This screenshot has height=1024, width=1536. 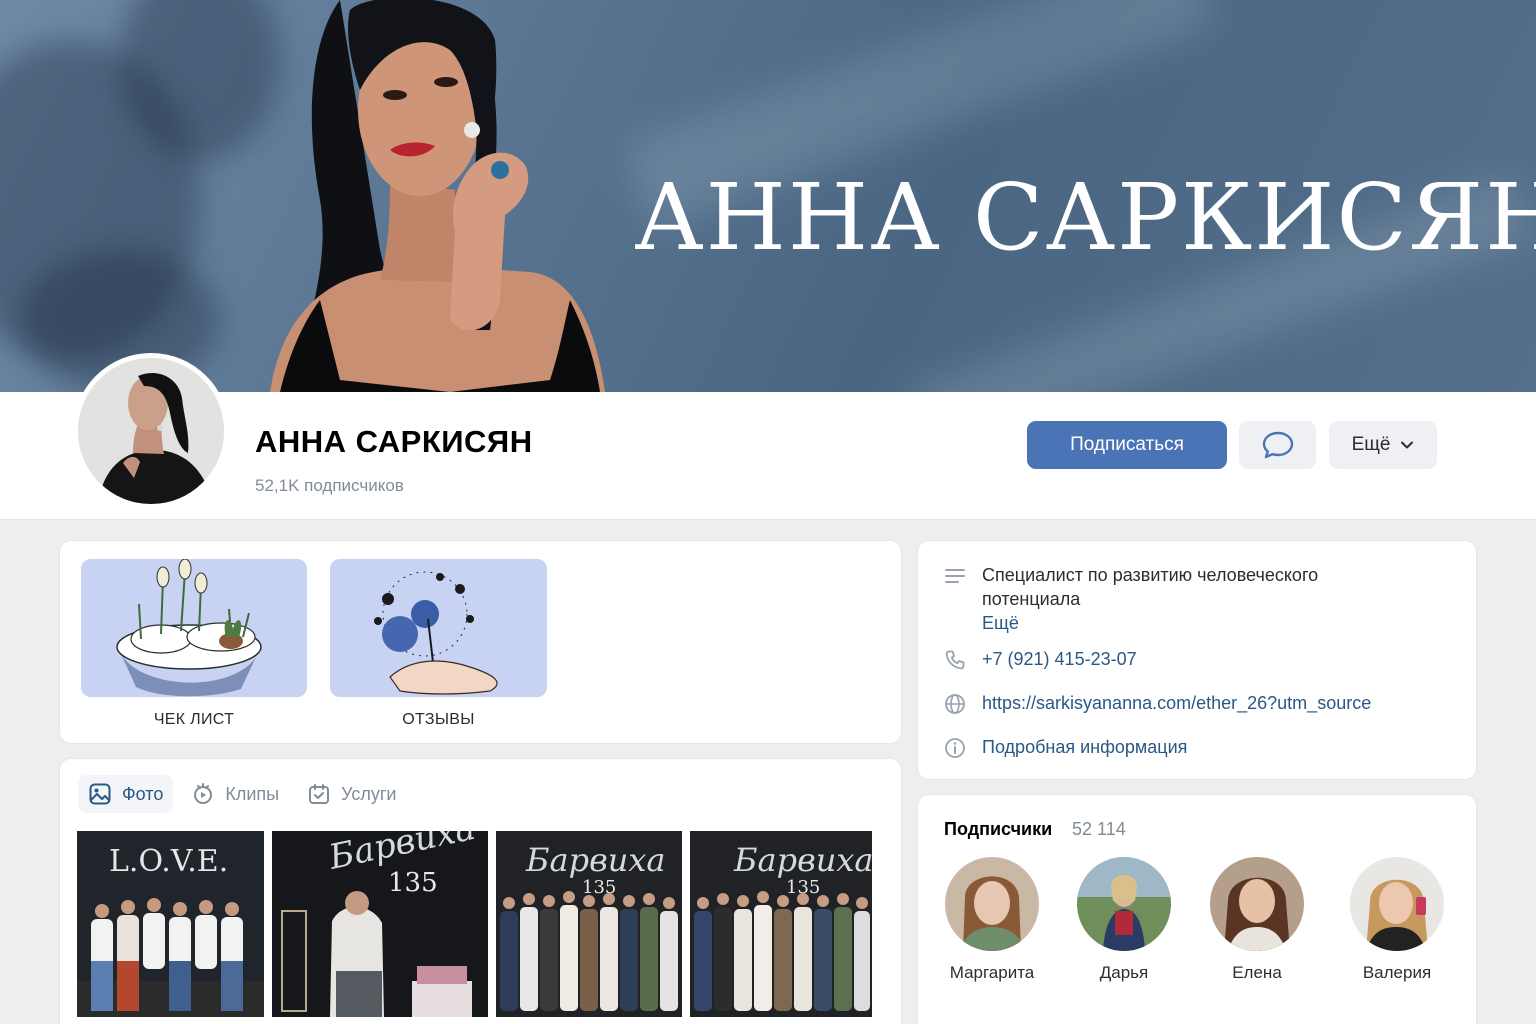 I want to click on clips-icon, so click(x=203, y=793).